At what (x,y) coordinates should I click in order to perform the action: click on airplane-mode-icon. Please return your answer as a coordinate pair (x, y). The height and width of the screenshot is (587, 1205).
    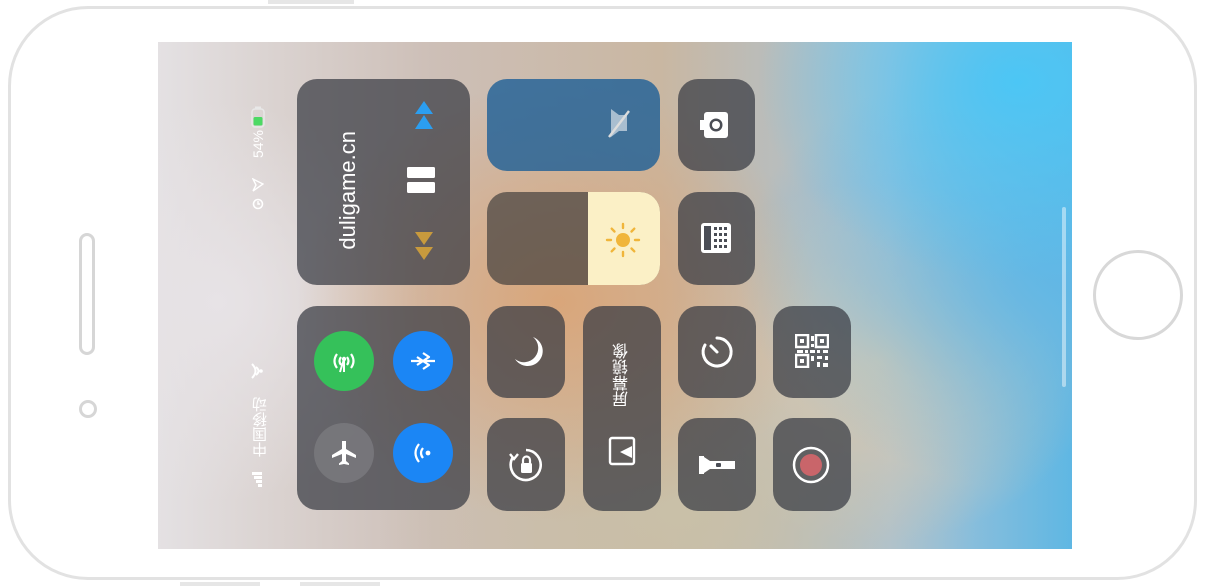
    Looking at the image, I should click on (344, 453).